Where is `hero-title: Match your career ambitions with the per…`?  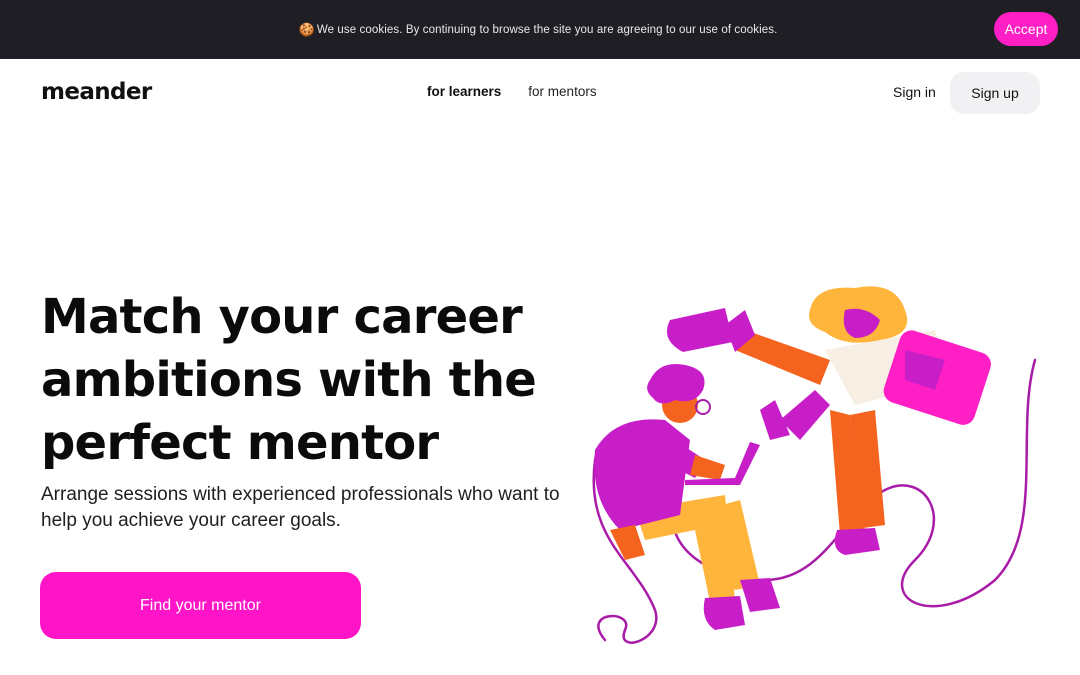
hero-title: Match your career ambitions with the per… is located at coordinates (289, 380).